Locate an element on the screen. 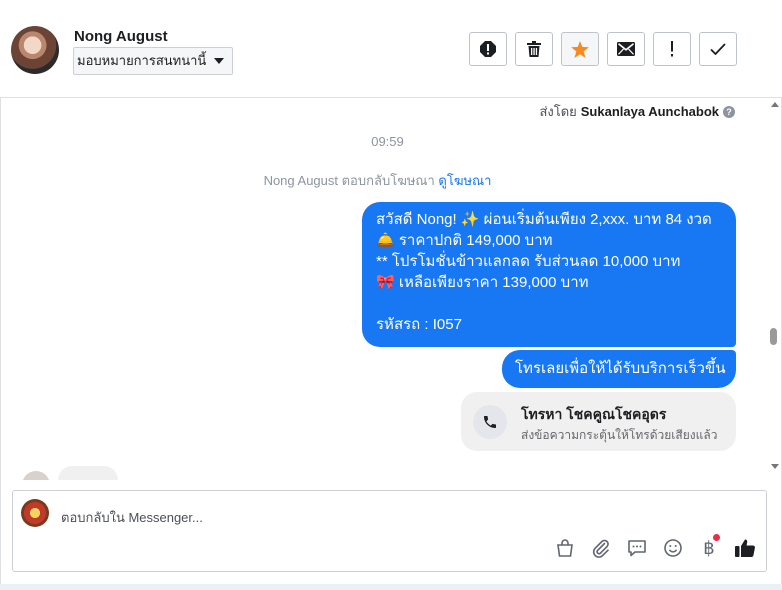  call-card-subtitle: ส่งข้อความกระตุ้นให้โทรด้วยเสียงแล้ว is located at coordinates (619, 435).